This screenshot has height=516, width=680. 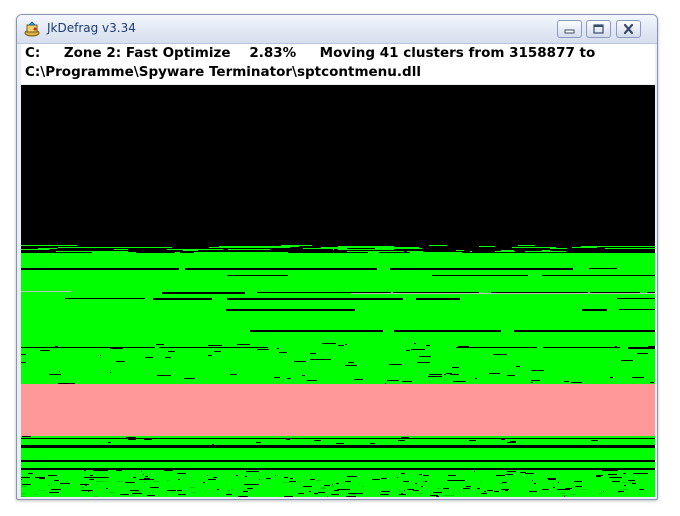 I want to click on minimize-button, so click(x=569, y=29).